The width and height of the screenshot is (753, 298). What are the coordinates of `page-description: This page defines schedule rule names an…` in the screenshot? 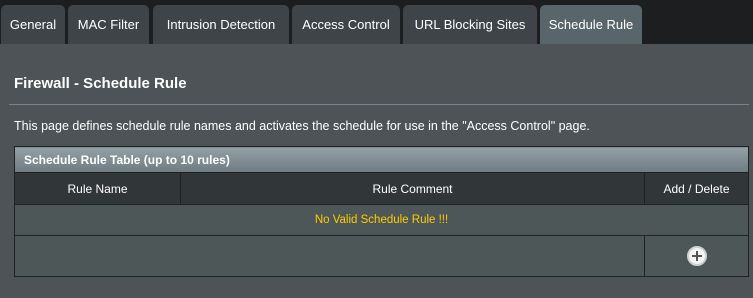 It's located at (302, 126).